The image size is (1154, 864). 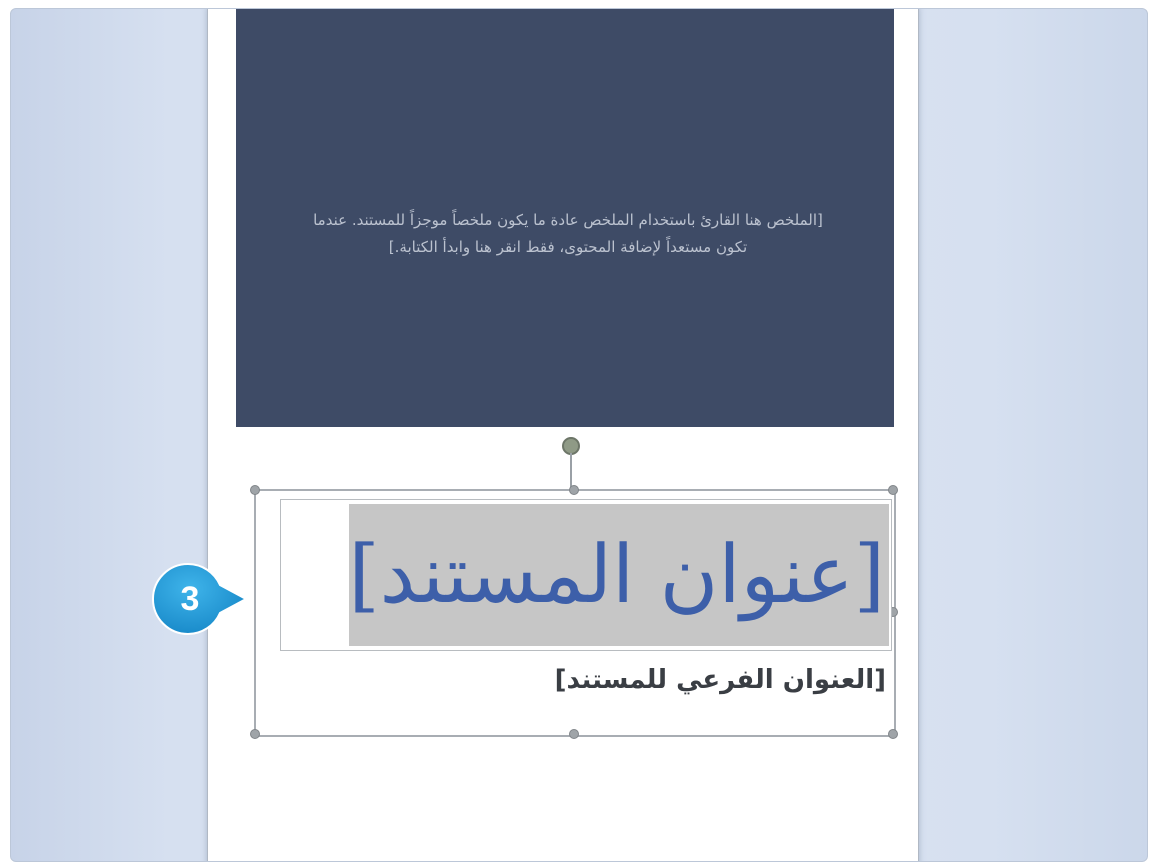 What do you see at coordinates (255, 490) in the screenshot?
I see `resize-handle-top-left` at bounding box center [255, 490].